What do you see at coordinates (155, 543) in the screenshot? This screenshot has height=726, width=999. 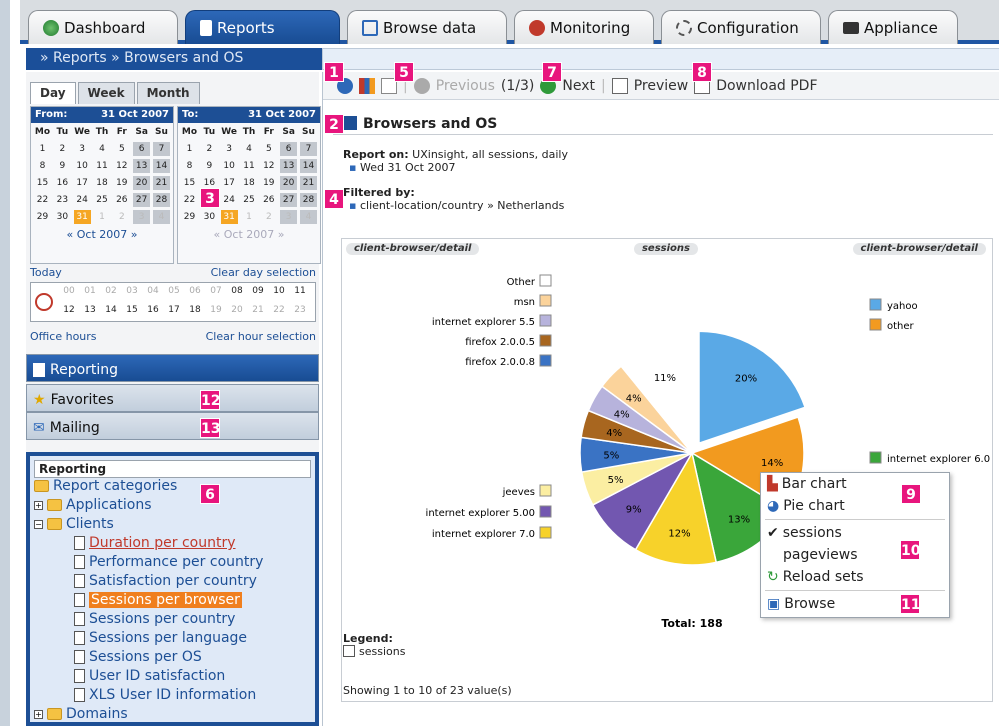 I see `tree-report-item: Duration per country` at bounding box center [155, 543].